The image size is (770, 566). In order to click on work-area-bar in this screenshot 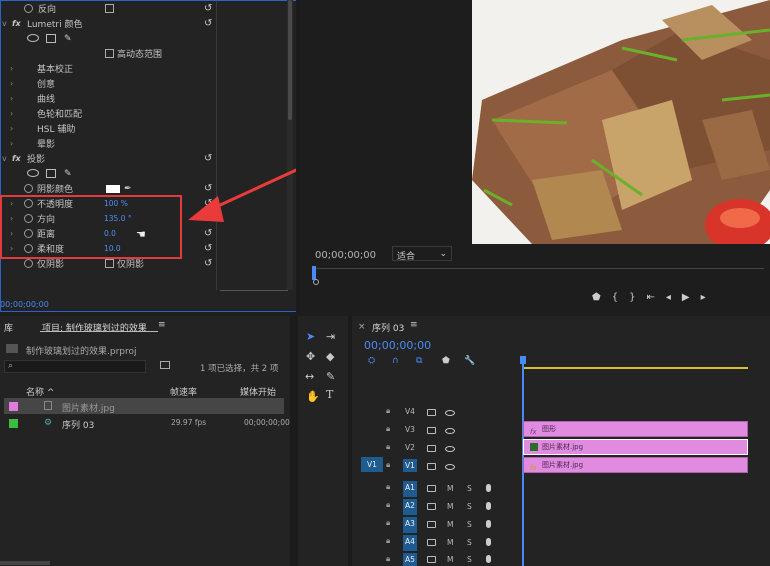, I will do `click(636, 368)`.